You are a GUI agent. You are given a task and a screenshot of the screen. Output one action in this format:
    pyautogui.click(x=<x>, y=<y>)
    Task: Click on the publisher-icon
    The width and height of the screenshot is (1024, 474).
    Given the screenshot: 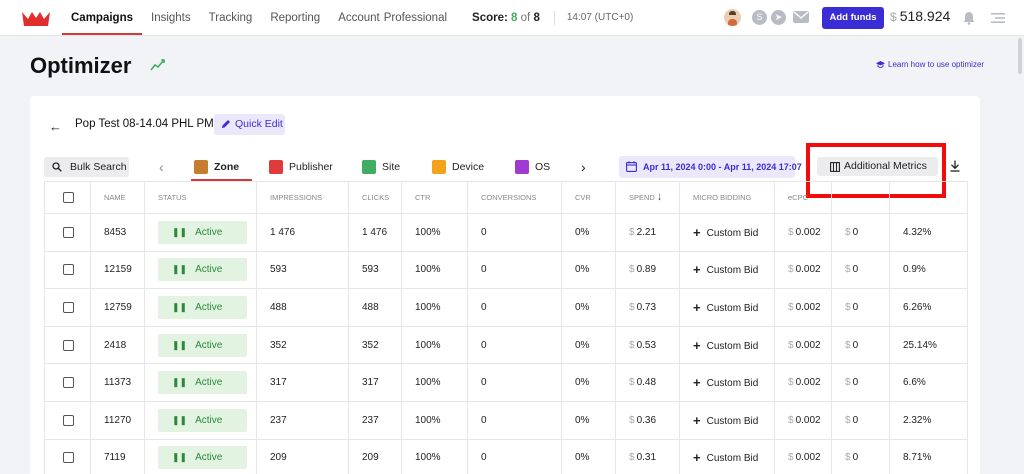 What is the action you would take?
    pyautogui.click(x=276, y=167)
    